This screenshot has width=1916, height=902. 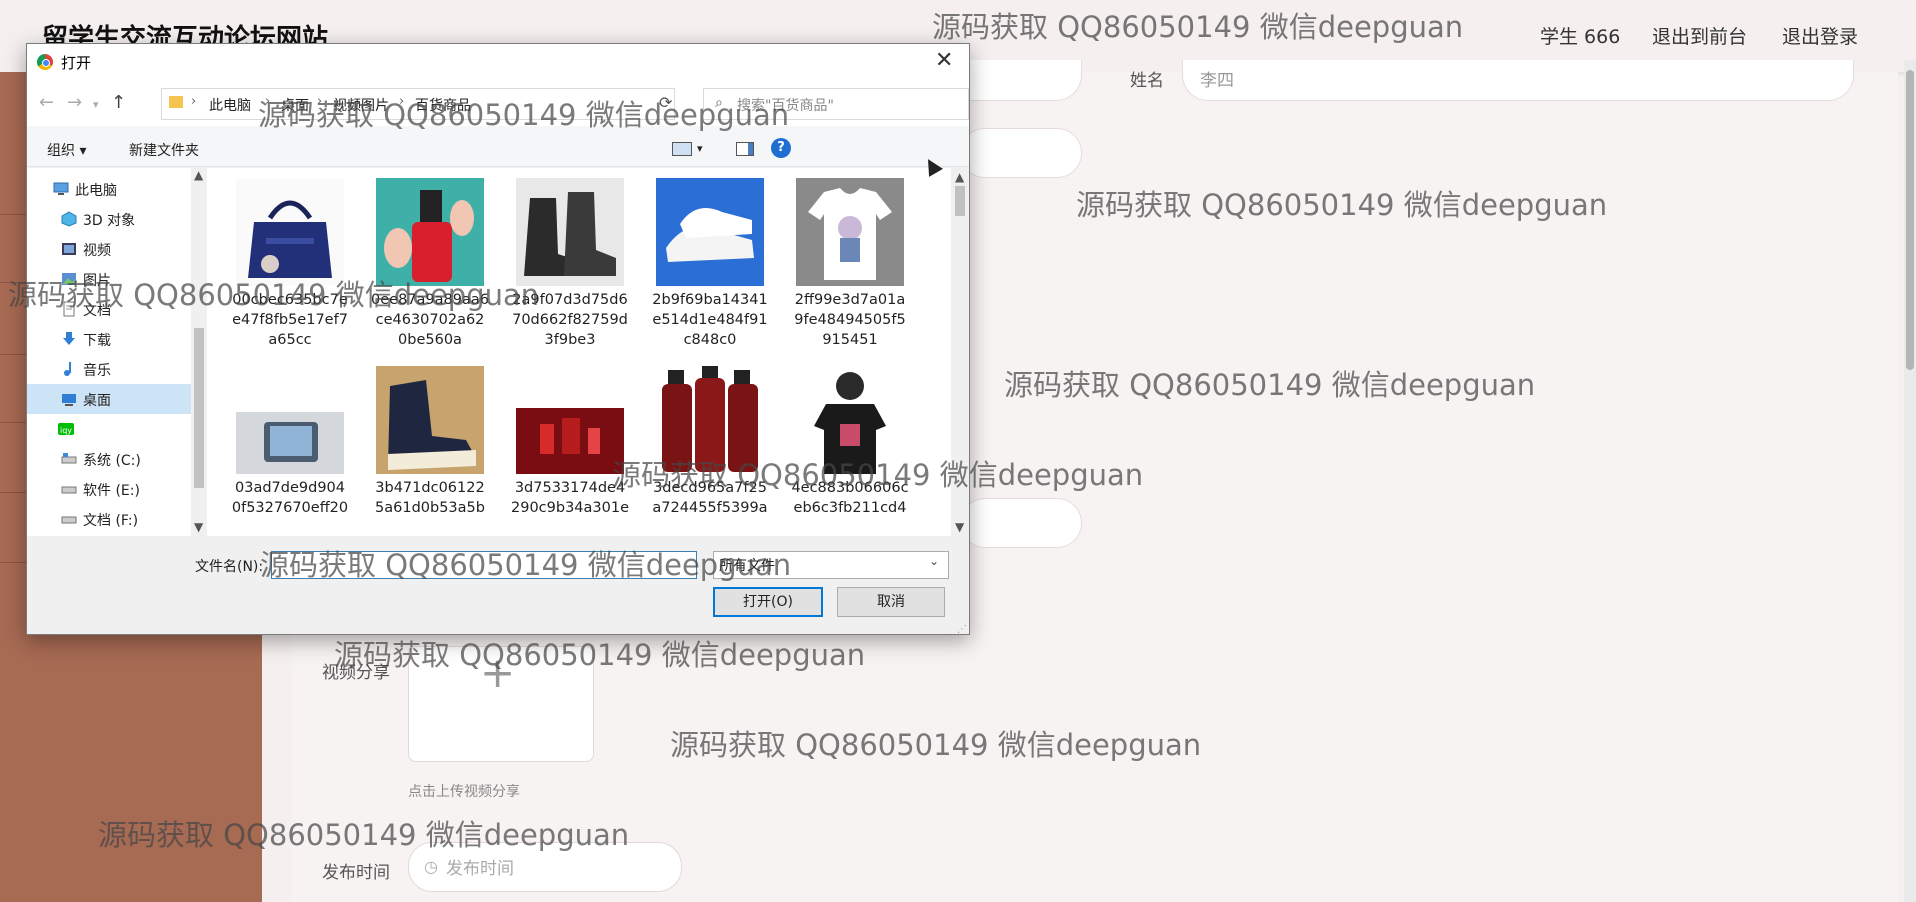 What do you see at coordinates (1580, 35) in the screenshot?
I see `user-name-link: 学生 666` at bounding box center [1580, 35].